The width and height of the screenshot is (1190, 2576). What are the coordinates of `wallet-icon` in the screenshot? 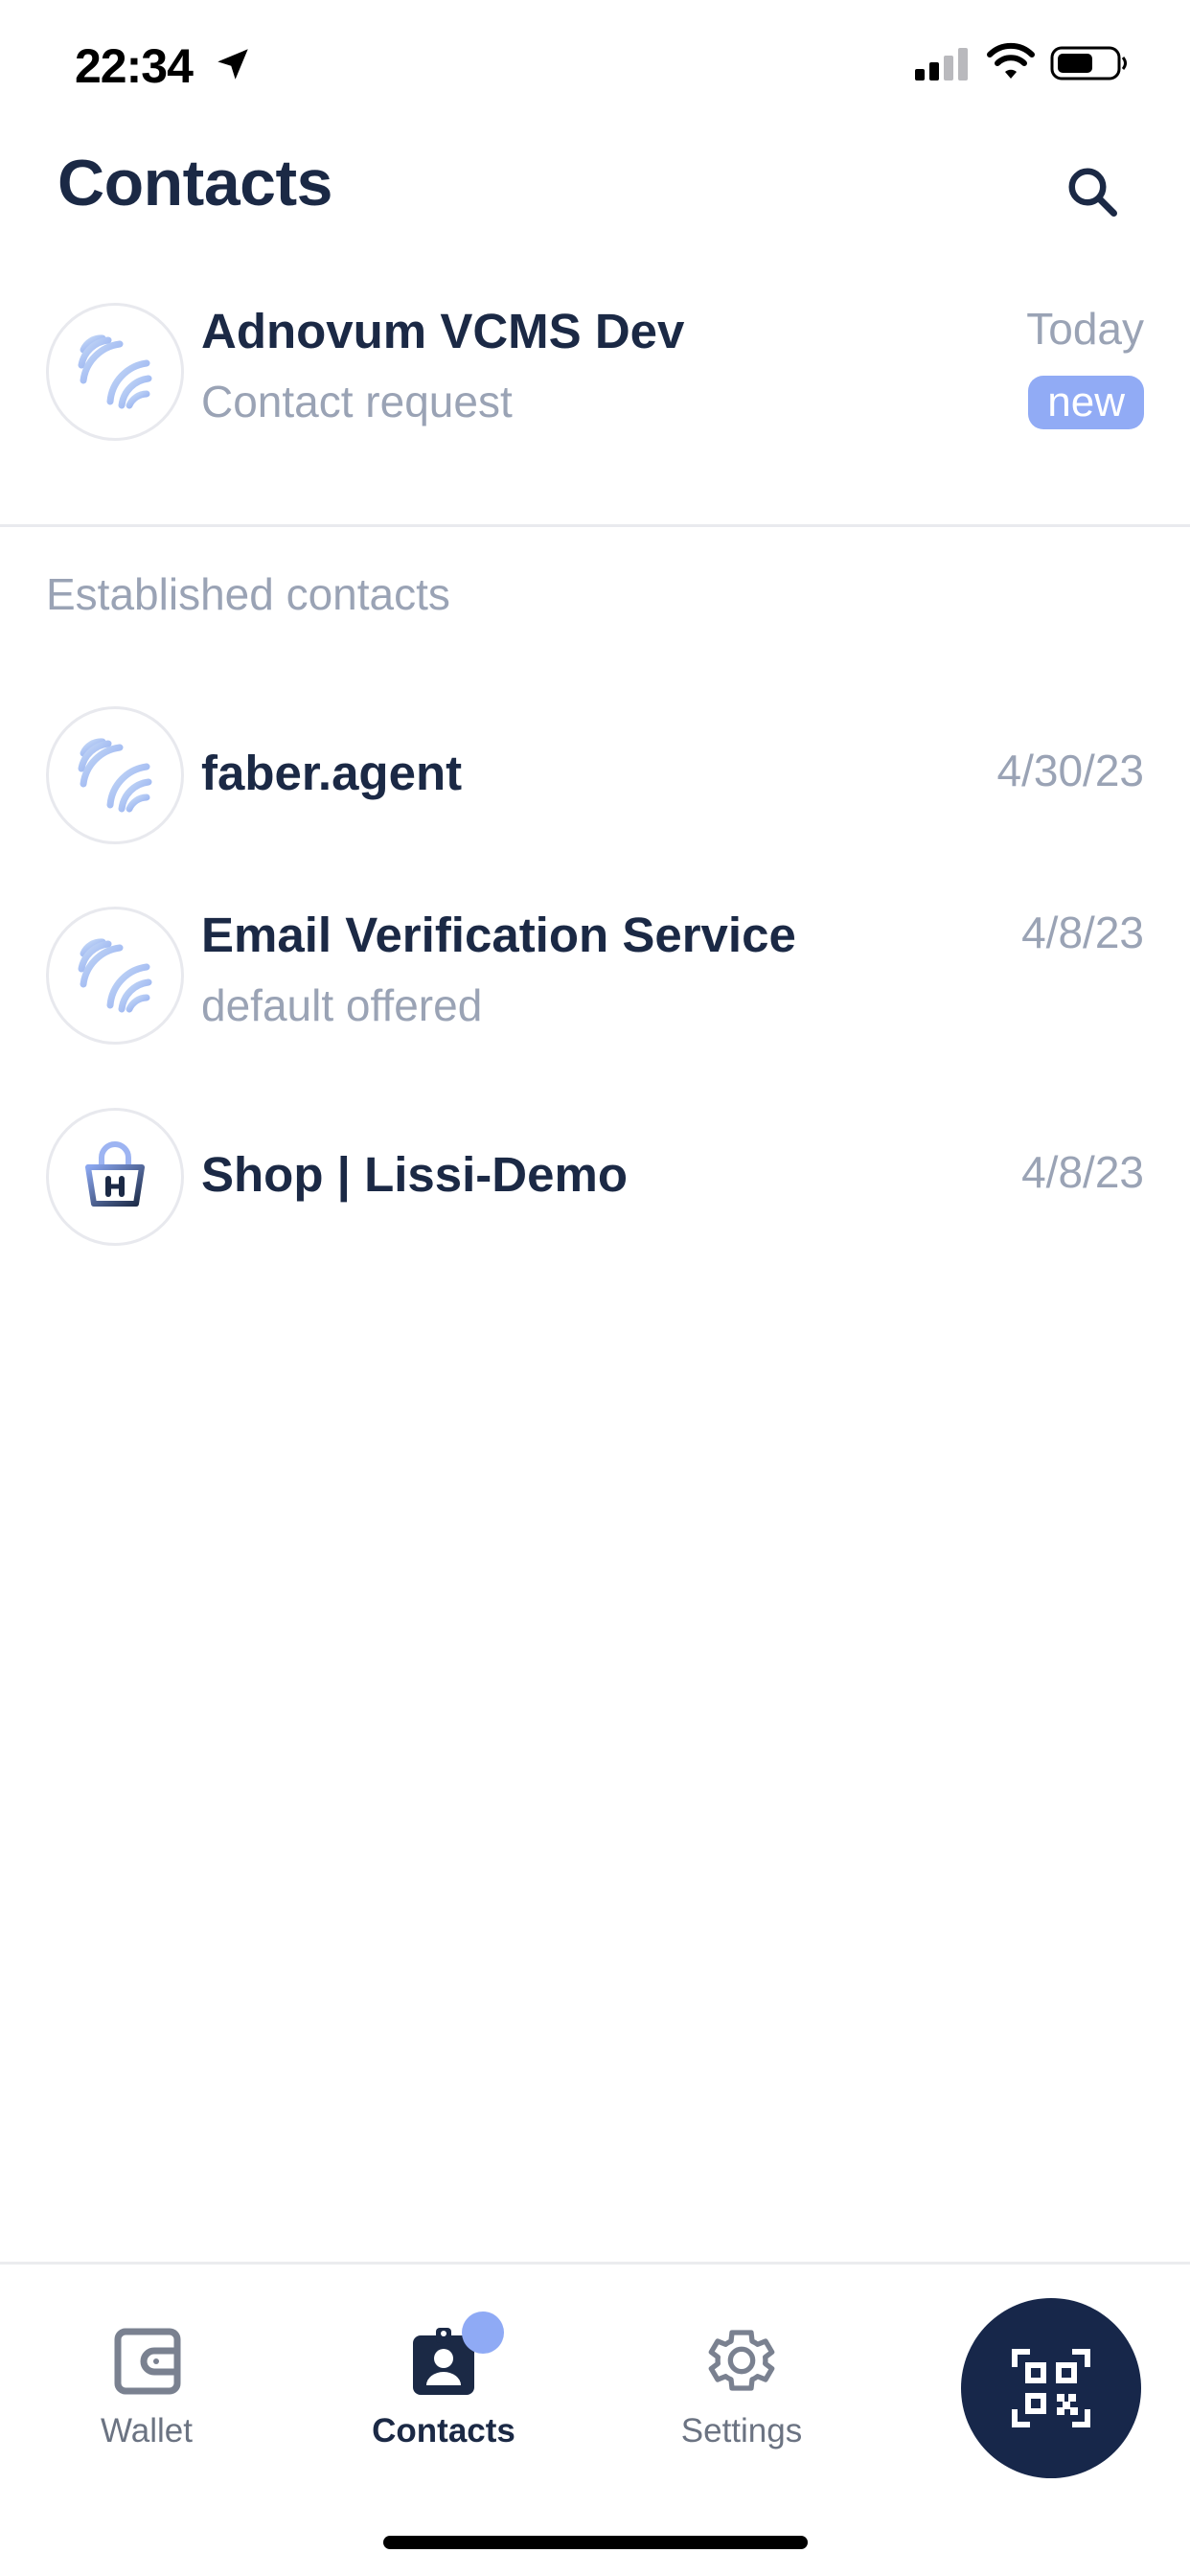 It's located at (148, 2361).